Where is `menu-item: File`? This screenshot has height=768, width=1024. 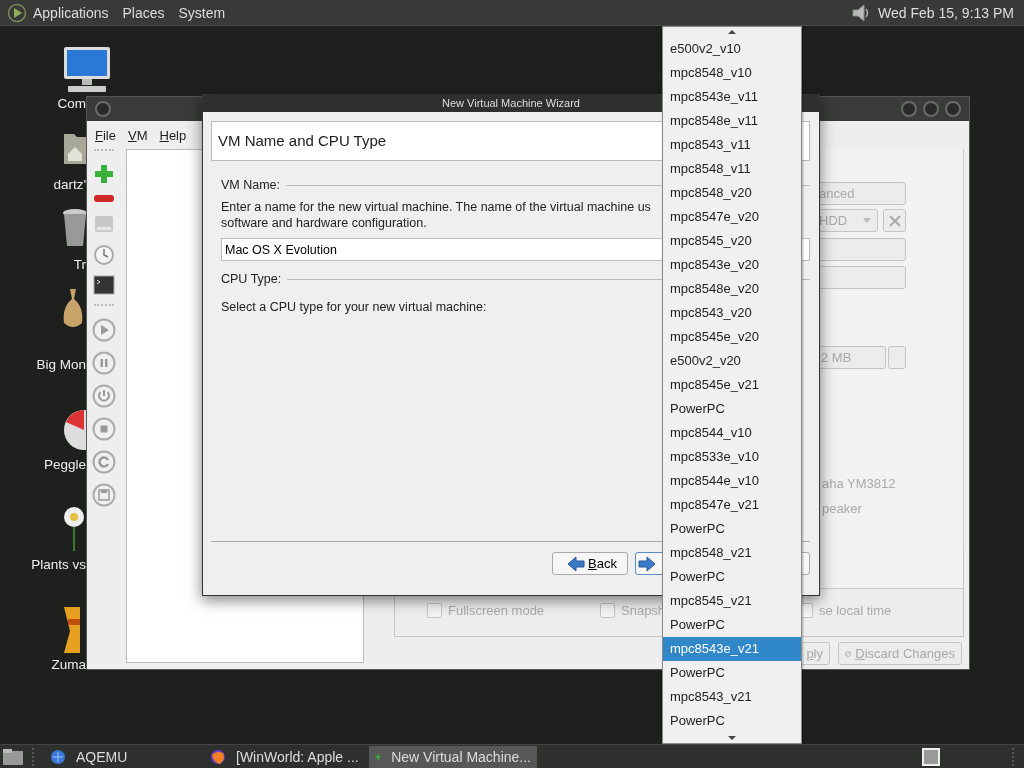
menu-item: File is located at coordinates (105, 135).